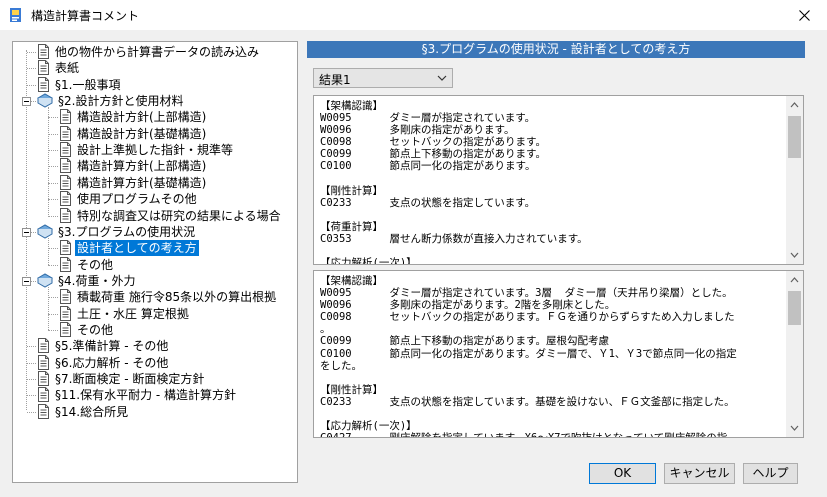  I want to click on text-line: W0095 ダミー層が指定されています。3層 ダミー層（天井吊り梁層）とした。, so click(526, 293).